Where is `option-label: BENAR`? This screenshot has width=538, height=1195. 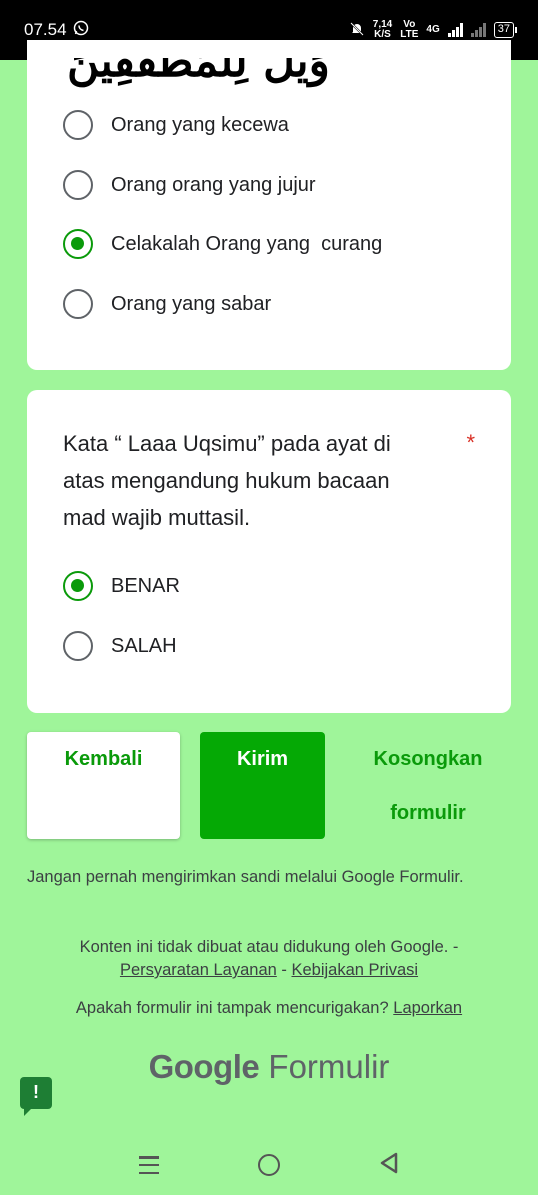 option-label: BENAR is located at coordinates (145, 585).